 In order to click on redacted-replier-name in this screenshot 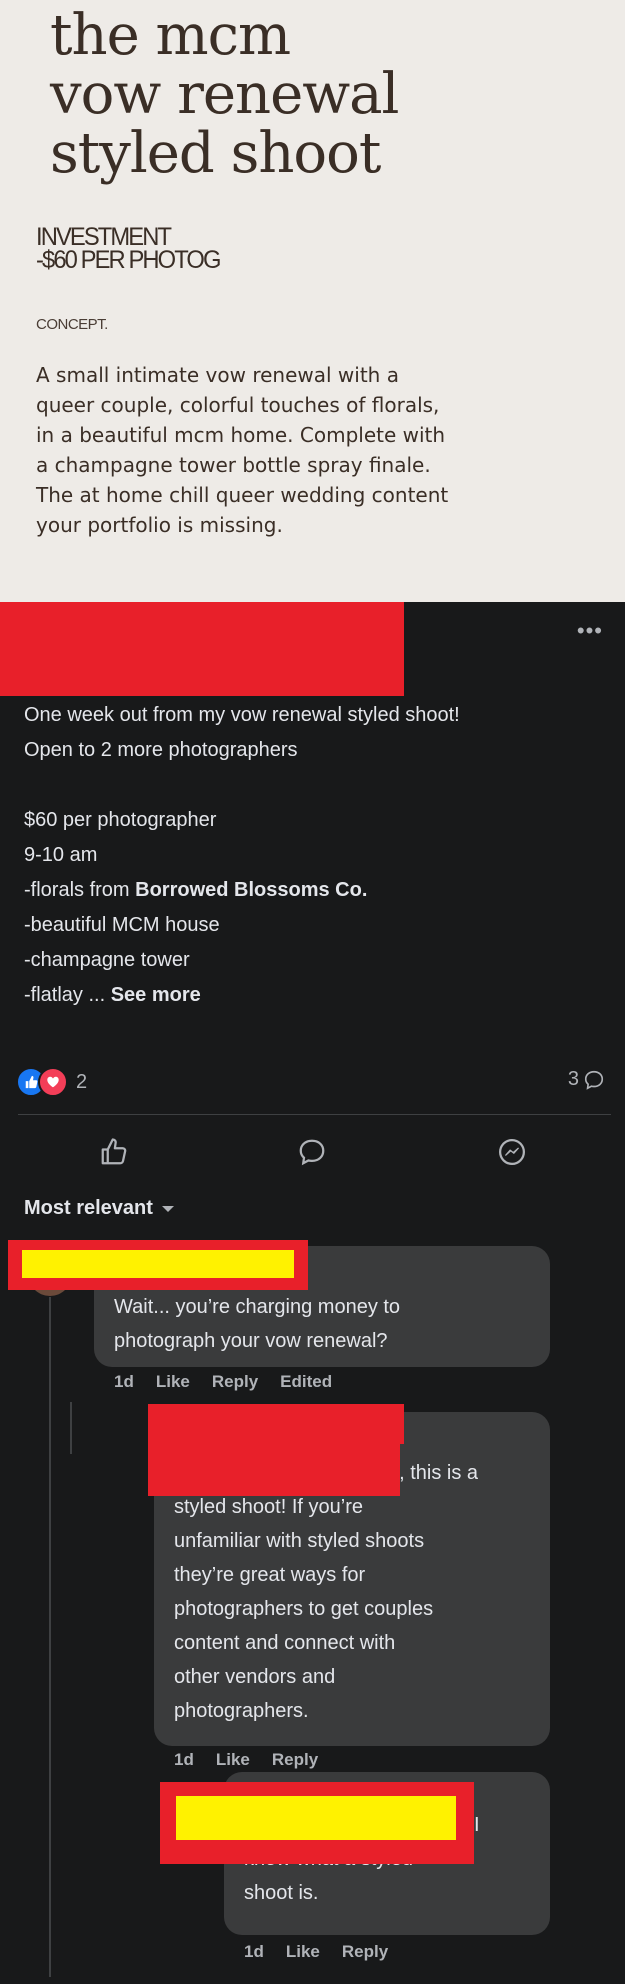, I will do `click(316, 1818)`.